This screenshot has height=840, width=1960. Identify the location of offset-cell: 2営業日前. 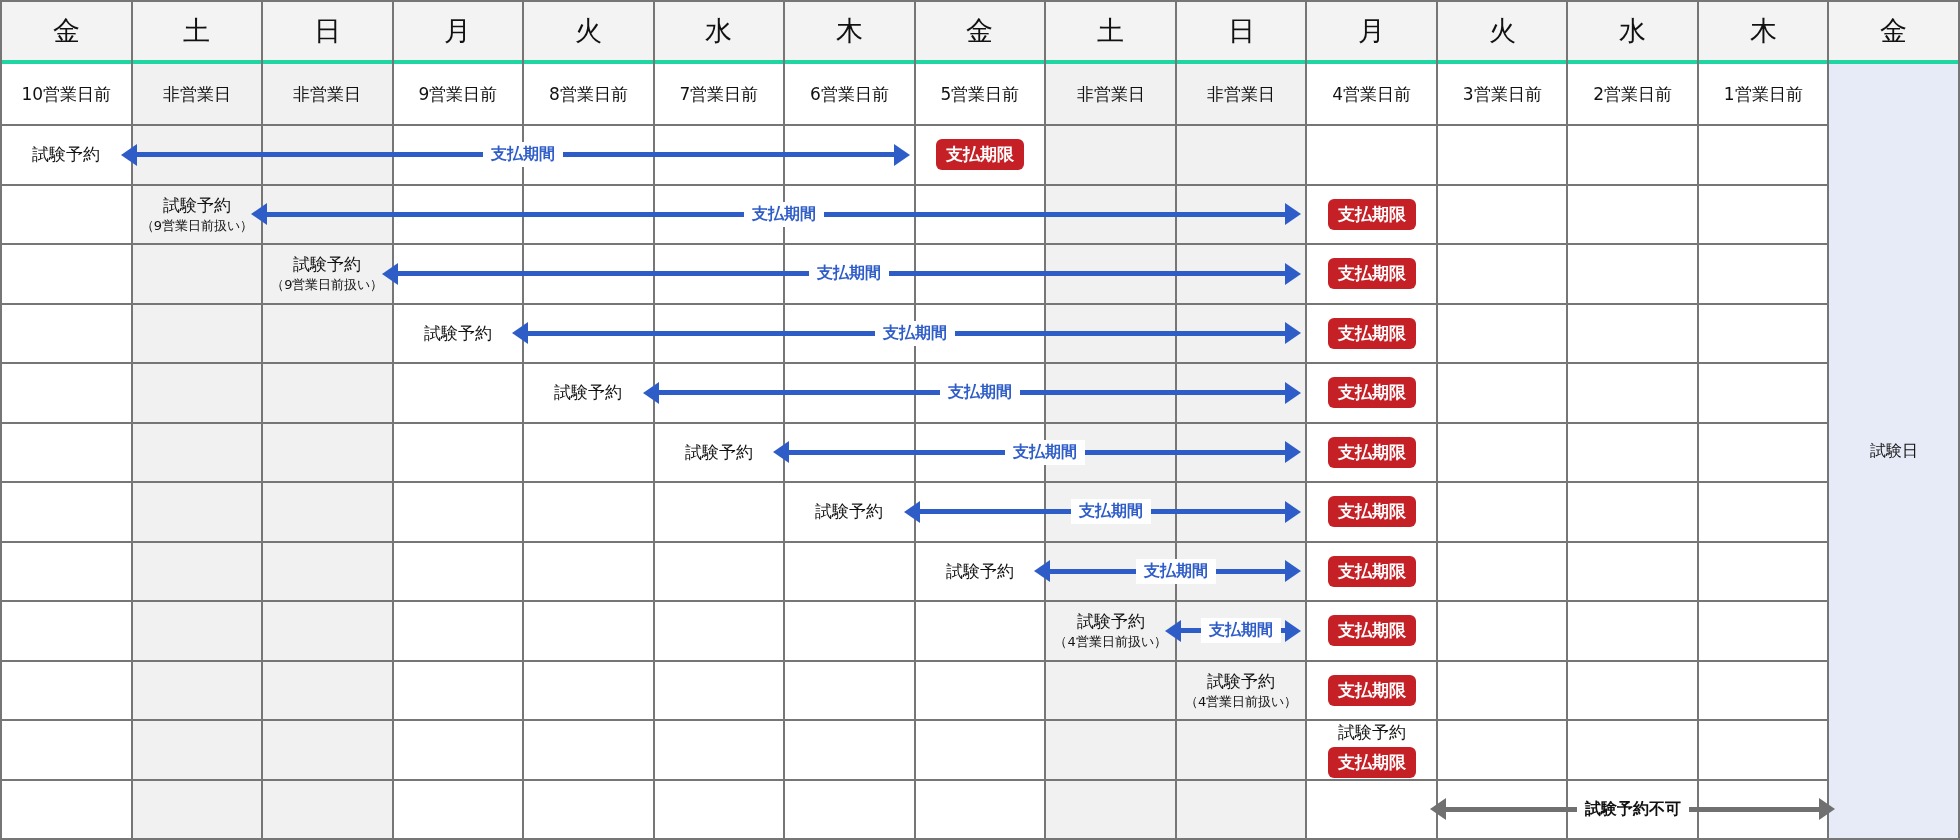
(1632, 94).